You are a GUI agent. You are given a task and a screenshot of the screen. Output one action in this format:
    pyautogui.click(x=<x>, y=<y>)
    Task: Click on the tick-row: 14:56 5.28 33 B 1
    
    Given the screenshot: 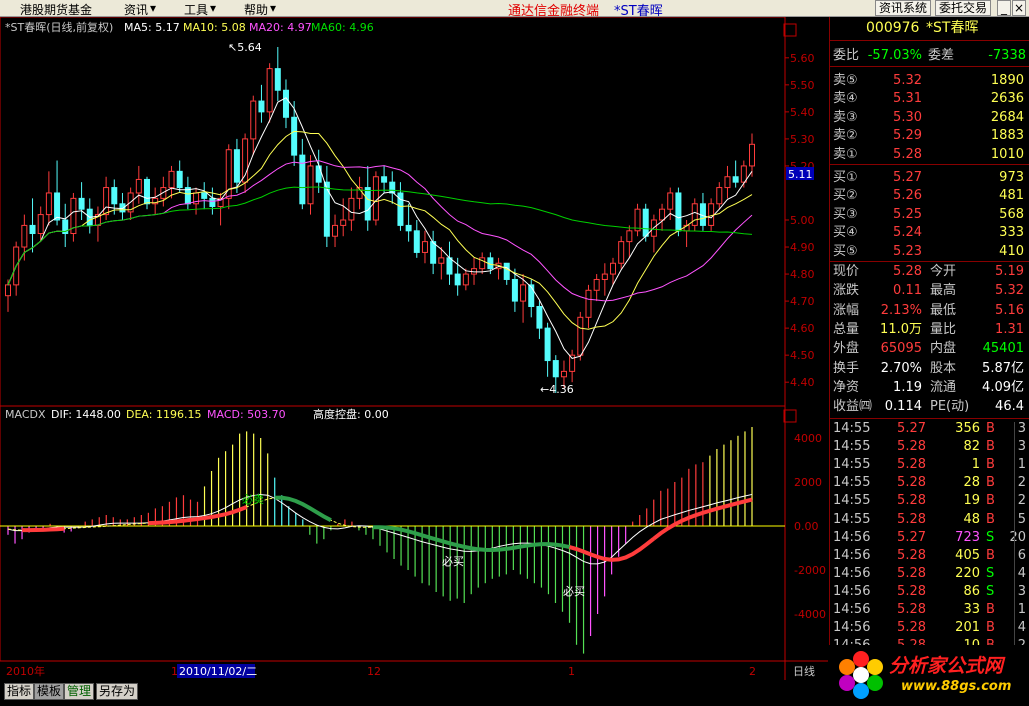 What is the action you would take?
    pyautogui.click(x=929, y=610)
    